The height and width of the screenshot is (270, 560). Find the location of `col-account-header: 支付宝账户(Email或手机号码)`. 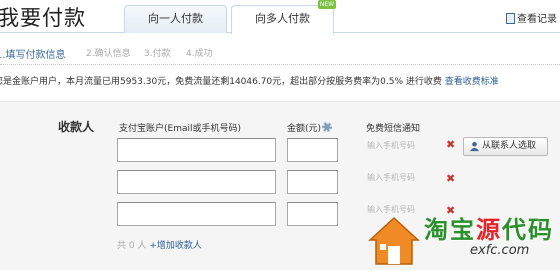

col-account-header: 支付宝账户(Email或手机号码) is located at coordinates (180, 129).